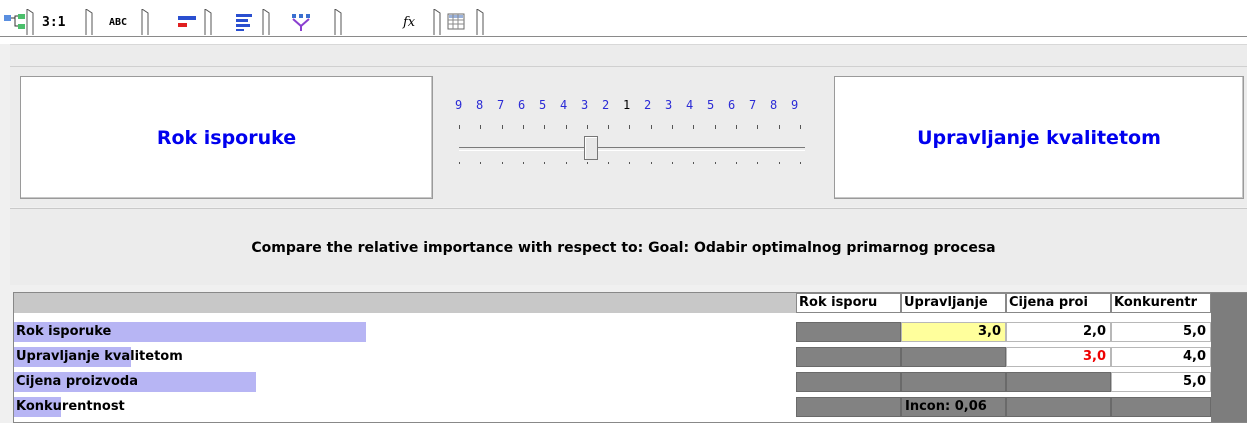 Image resolution: width=1247 pixels, height=423 pixels. What do you see at coordinates (118, 22) in the screenshot?
I see `abc-icon: ABC` at bounding box center [118, 22].